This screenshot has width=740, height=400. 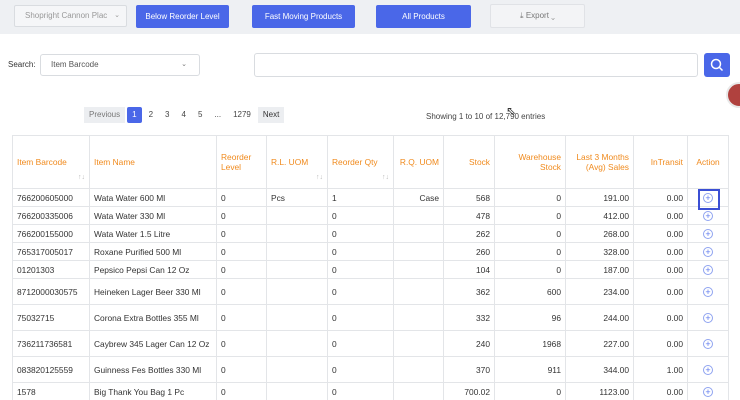 I want to click on table-cell: 478, so click(x=469, y=215).